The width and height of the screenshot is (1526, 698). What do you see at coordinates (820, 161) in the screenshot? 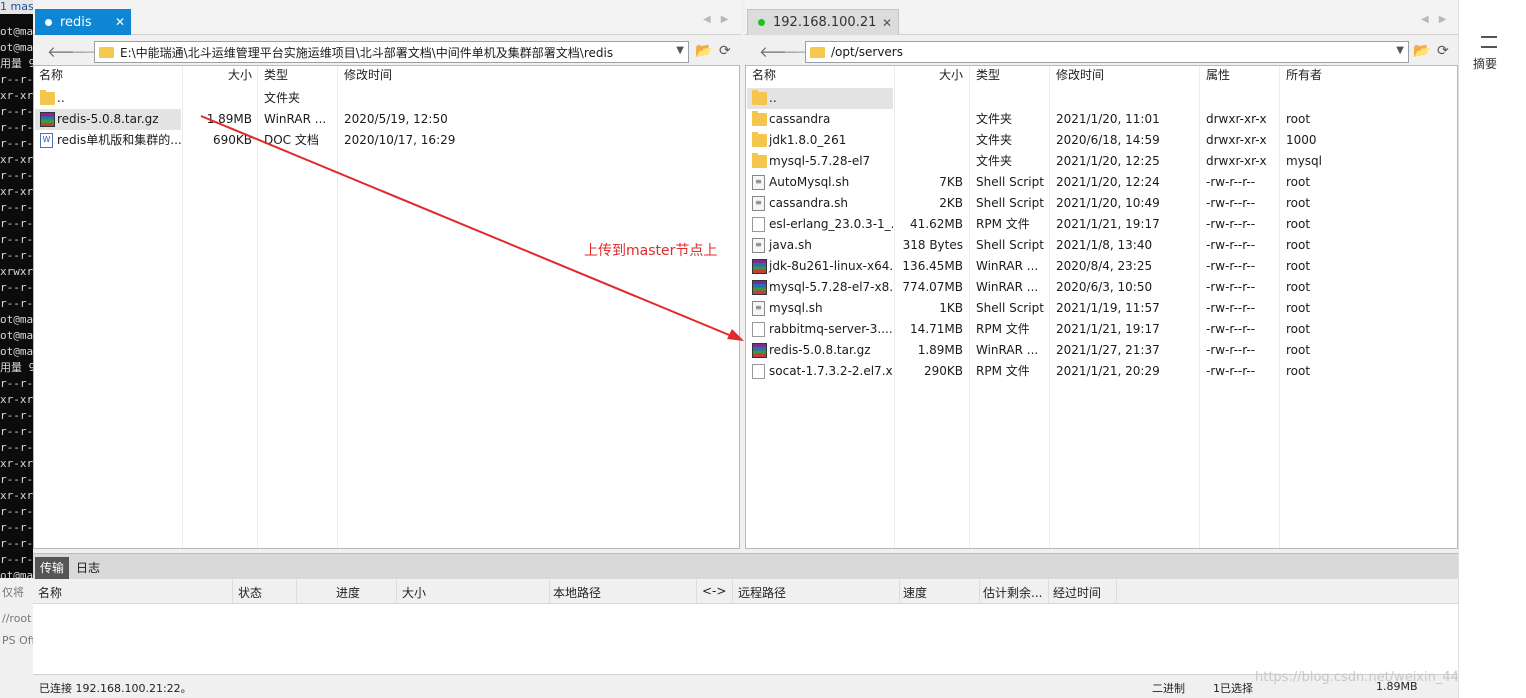
I see `file-name-cell: mysql-5.7.28-el7` at bounding box center [820, 161].